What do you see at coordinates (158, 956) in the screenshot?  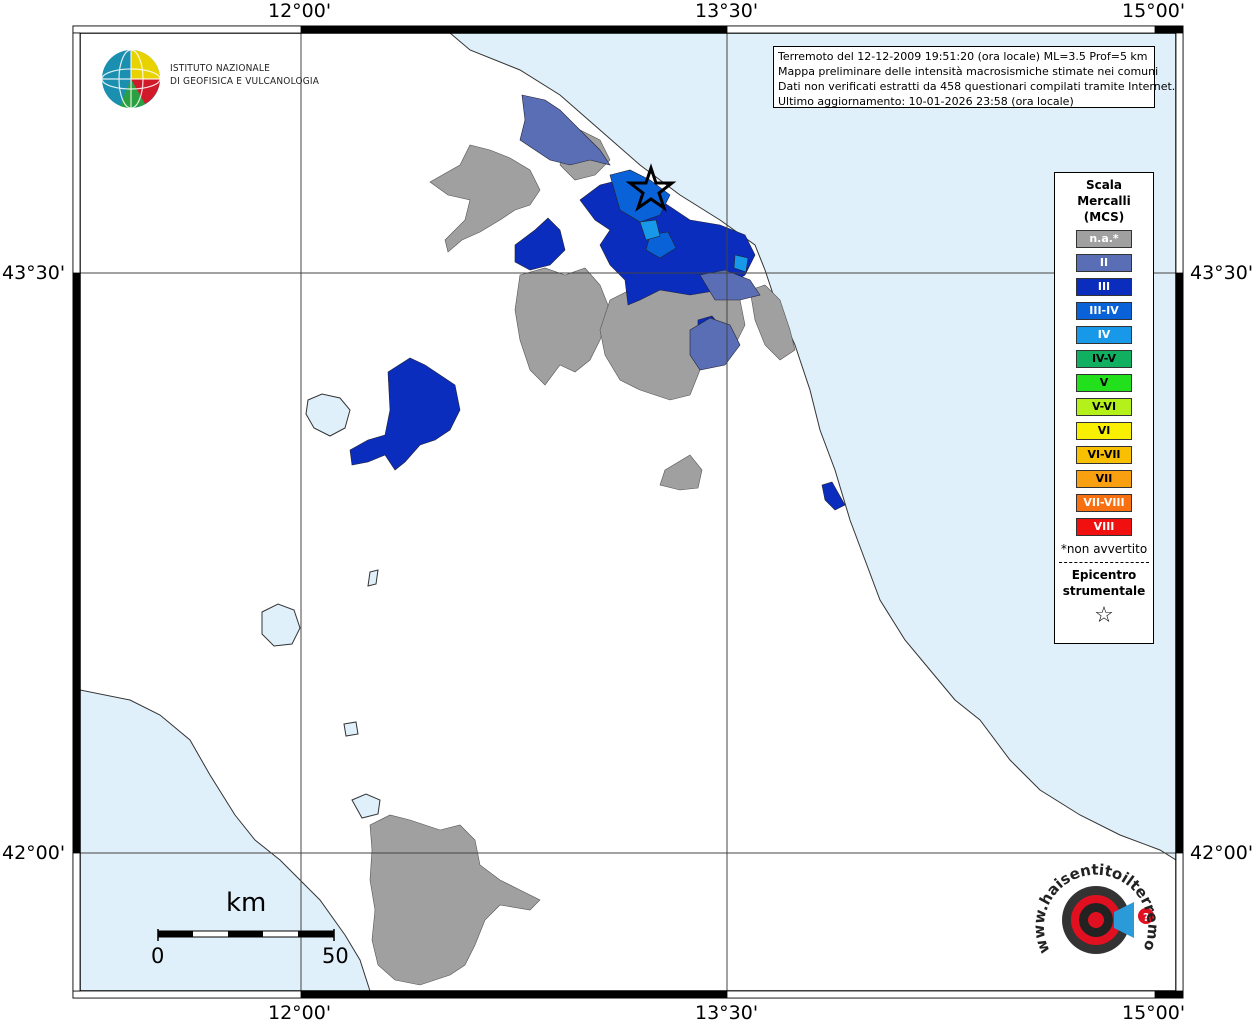 I see `scale-min: 0` at bounding box center [158, 956].